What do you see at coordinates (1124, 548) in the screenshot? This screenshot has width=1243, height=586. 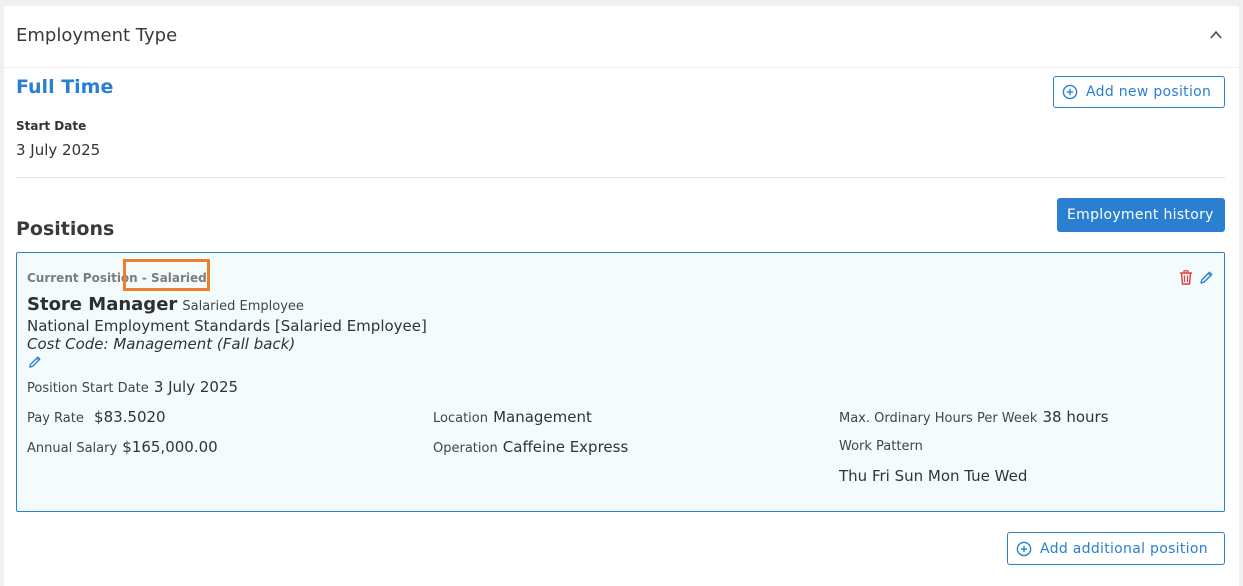 I see `add-additional-position-label: Add additional position` at bounding box center [1124, 548].